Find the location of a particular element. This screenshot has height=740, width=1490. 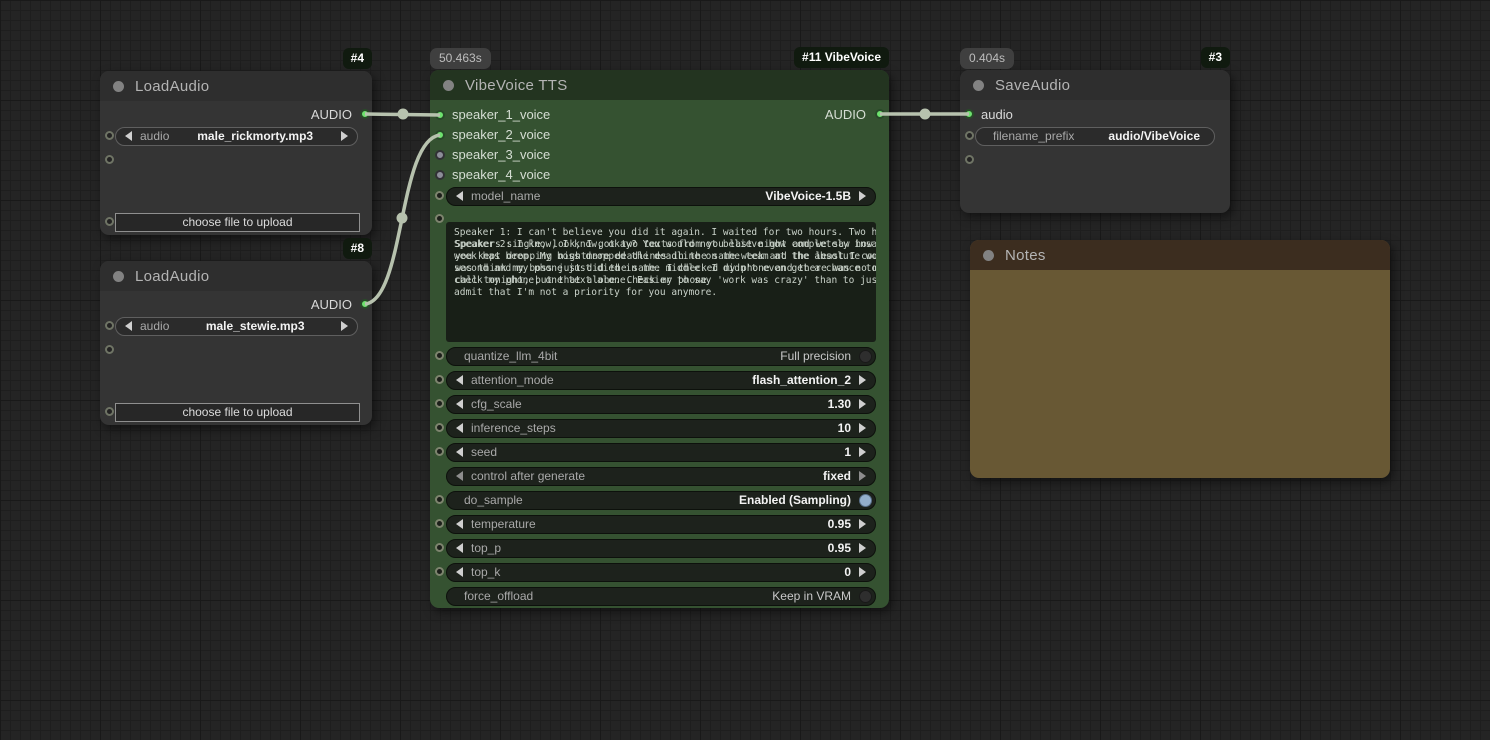

widget-audio-file: audio male_stewie.mp3 is located at coordinates (236, 326).